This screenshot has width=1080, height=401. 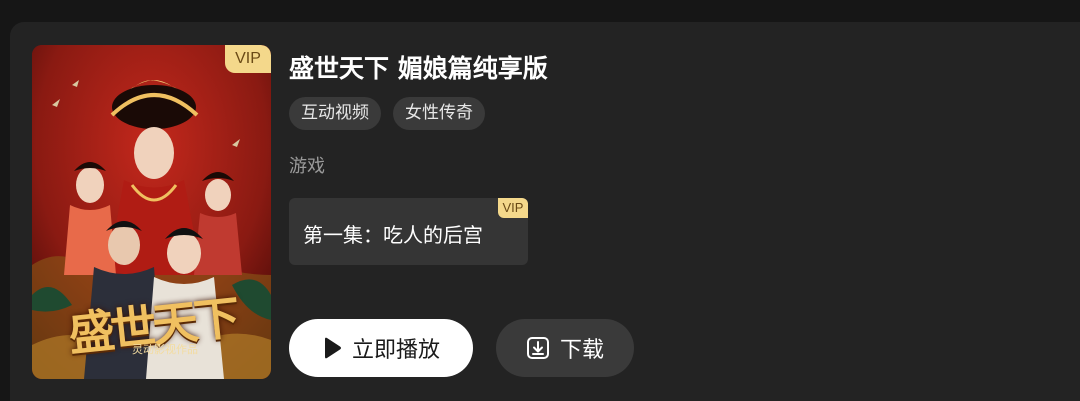 I want to click on play-now-label: 立即播放, so click(x=395, y=350).